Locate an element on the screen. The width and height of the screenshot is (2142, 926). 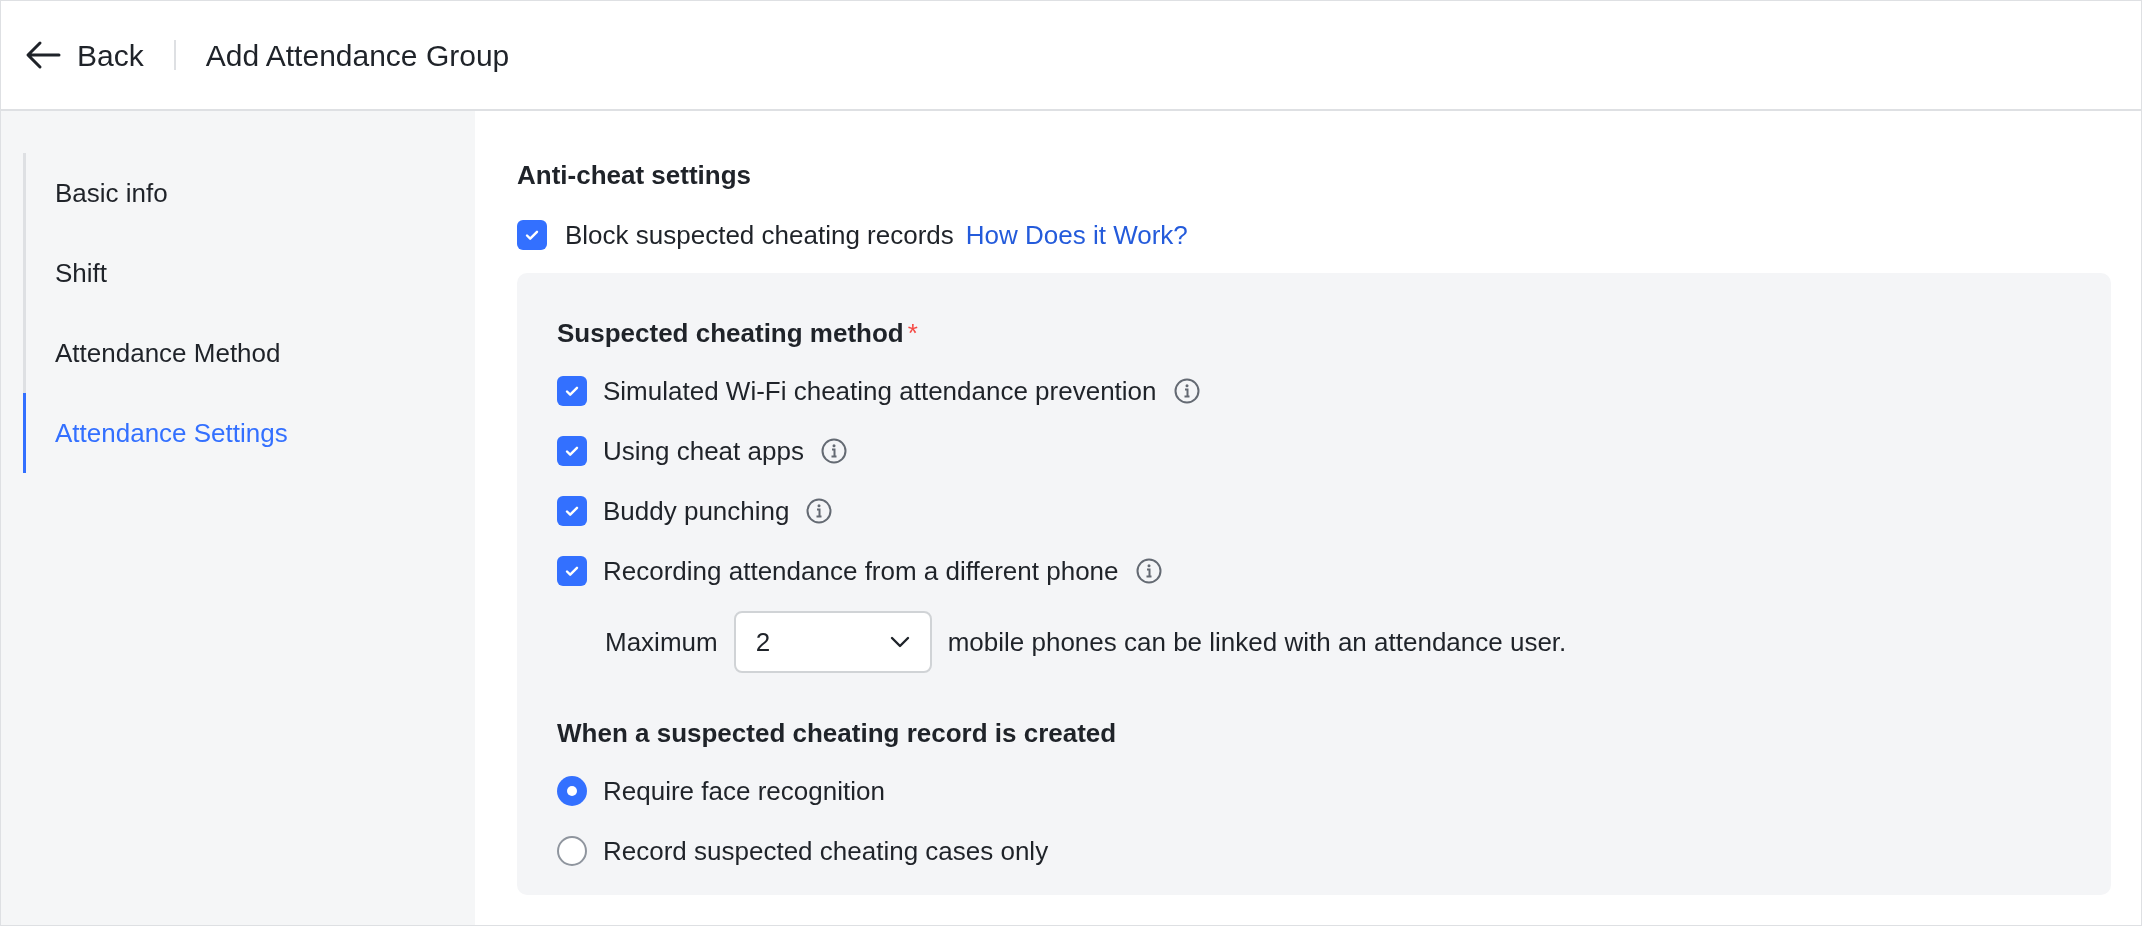
maximum-label: Maximum is located at coordinates (661, 642).